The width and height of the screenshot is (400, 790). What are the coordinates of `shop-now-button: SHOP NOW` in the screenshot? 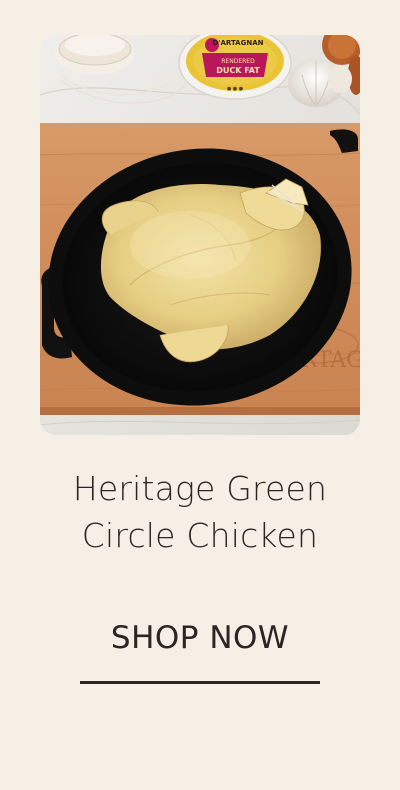 It's located at (200, 651).